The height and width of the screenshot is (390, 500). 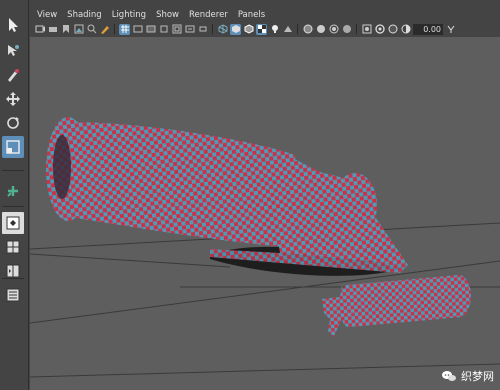 What do you see at coordinates (13, 75) in the screenshot?
I see `paint-select-tool-icon` at bounding box center [13, 75].